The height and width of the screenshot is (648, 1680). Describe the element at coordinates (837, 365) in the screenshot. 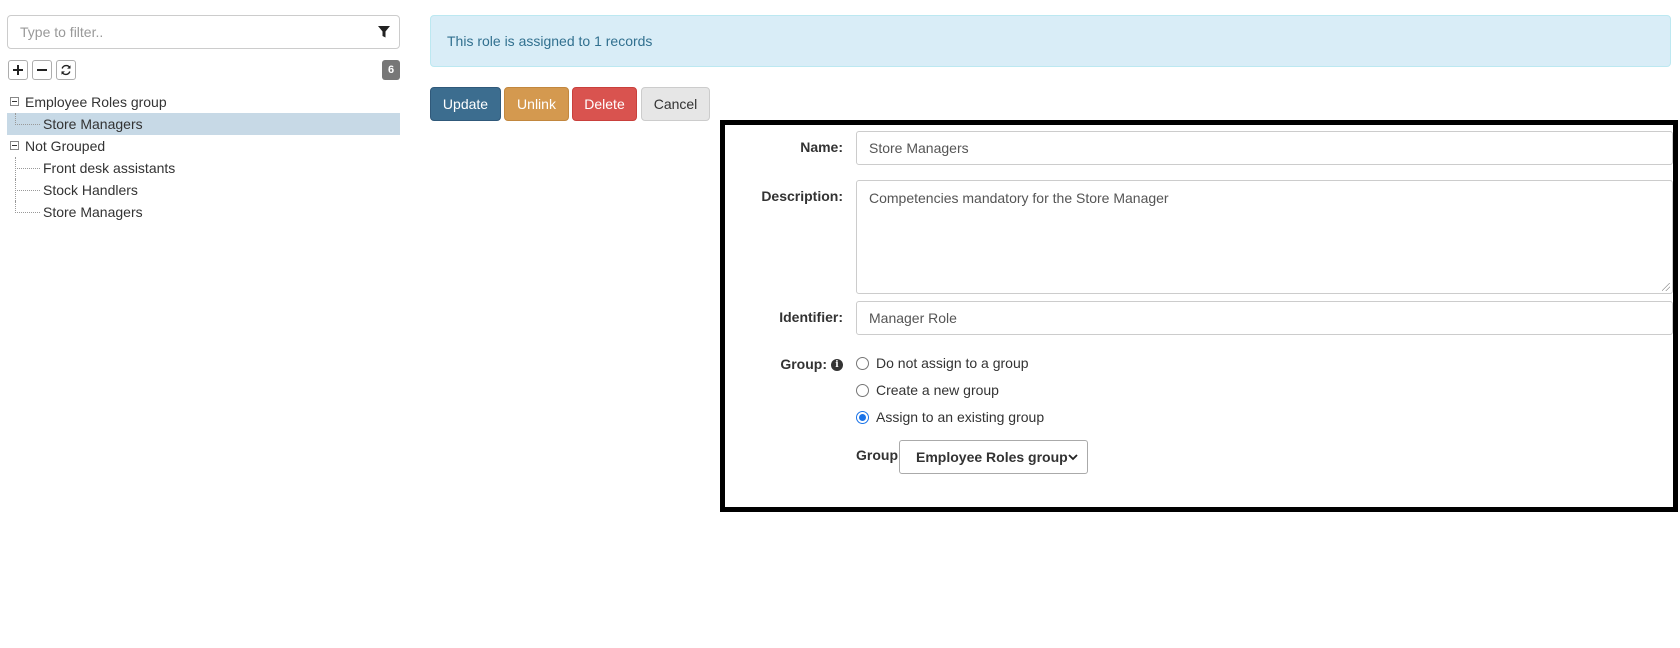

I see `info-icon: i` at that location.